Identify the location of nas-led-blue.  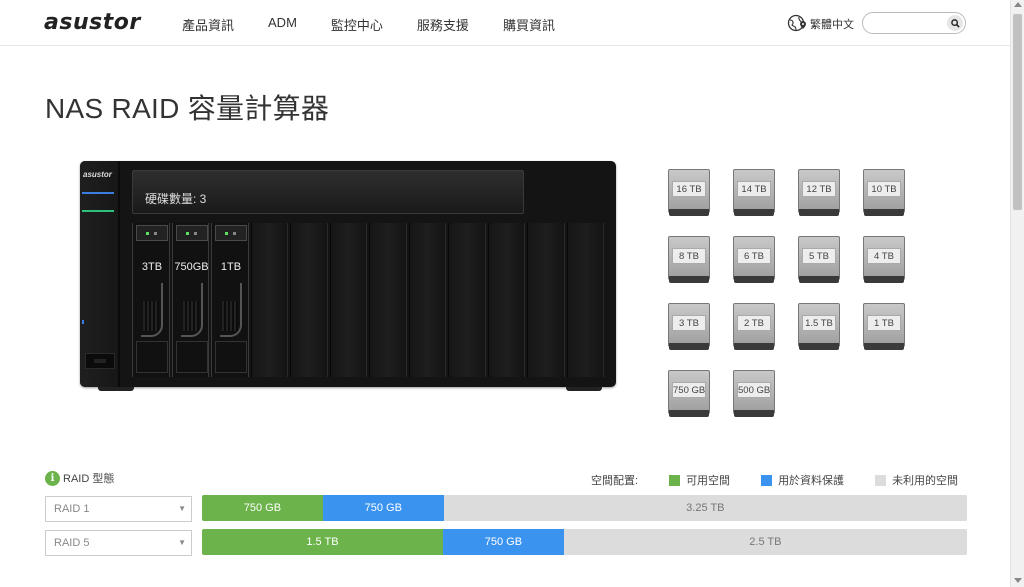
(98, 193).